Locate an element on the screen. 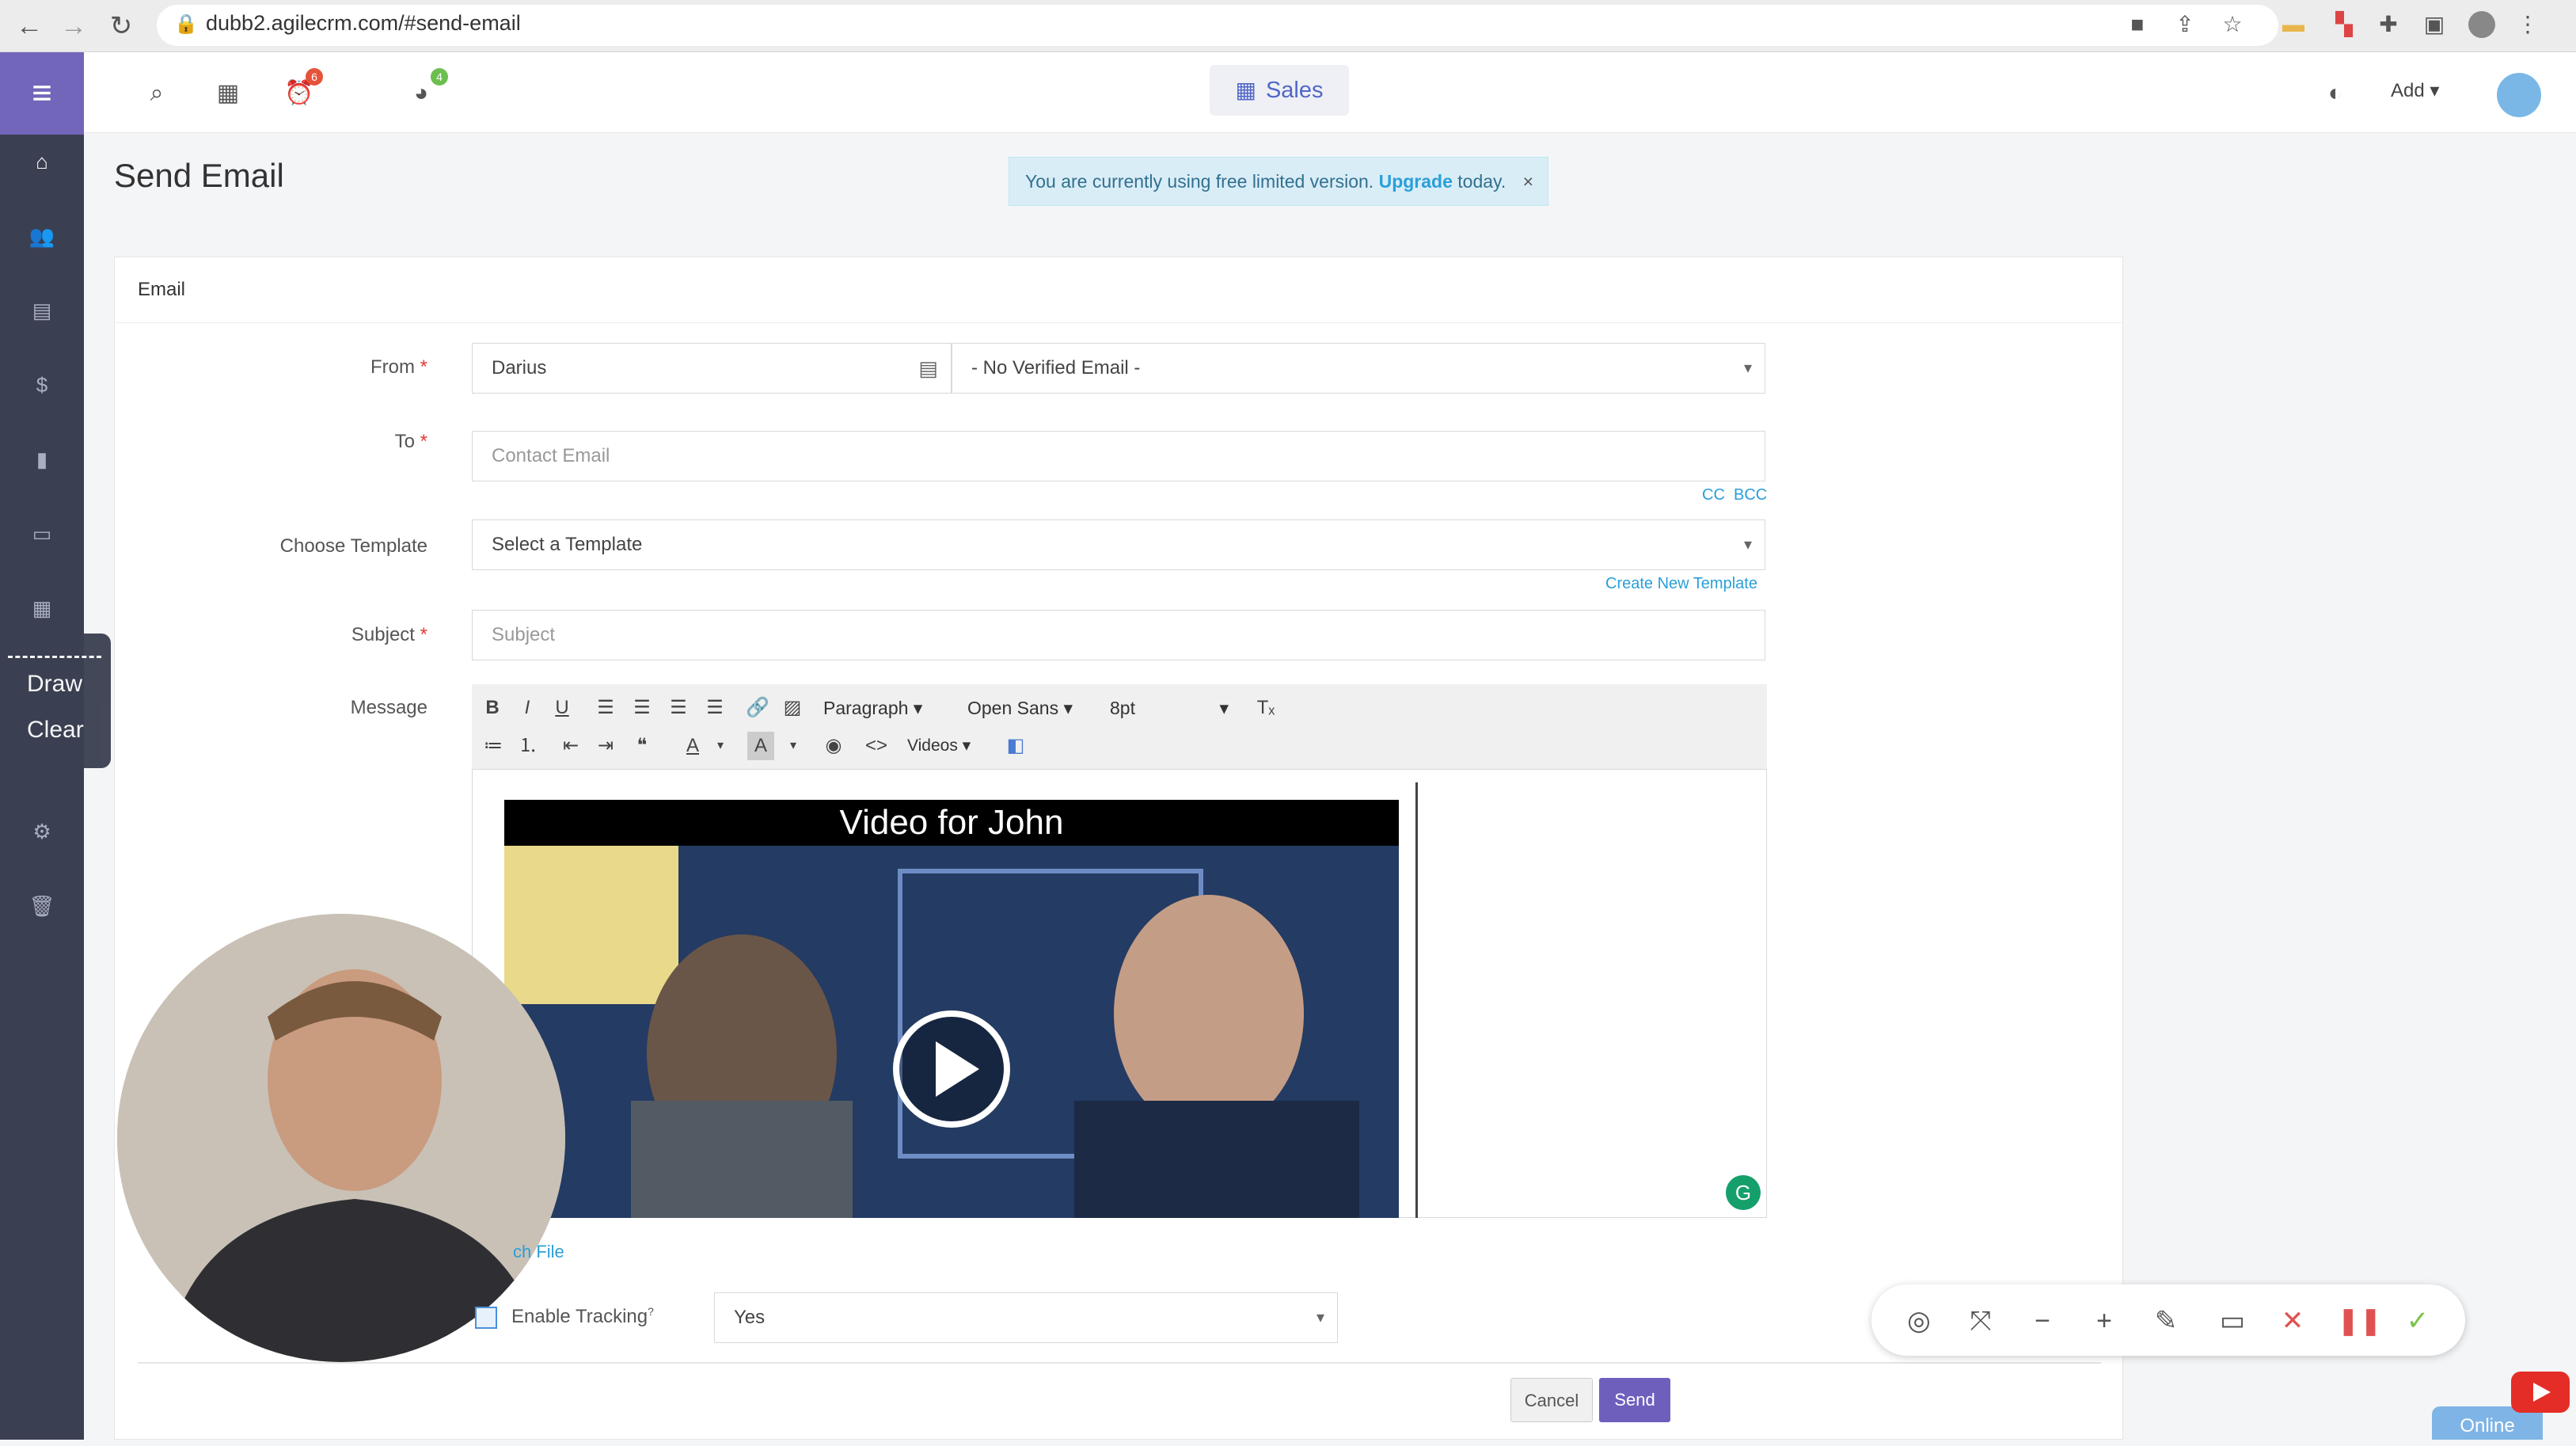 The height and width of the screenshot is (1446, 2576). contacts-icon: 👥 is located at coordinates (42, 236).